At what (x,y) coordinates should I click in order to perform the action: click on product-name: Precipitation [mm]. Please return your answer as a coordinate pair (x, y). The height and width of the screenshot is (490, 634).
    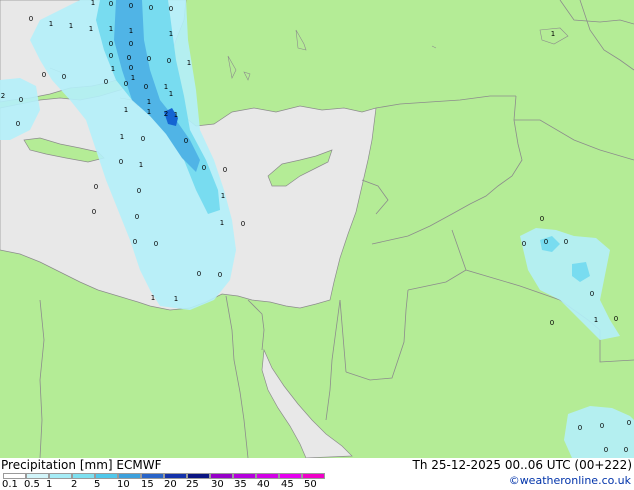
    Looking at the image, I should click on (57, 465).